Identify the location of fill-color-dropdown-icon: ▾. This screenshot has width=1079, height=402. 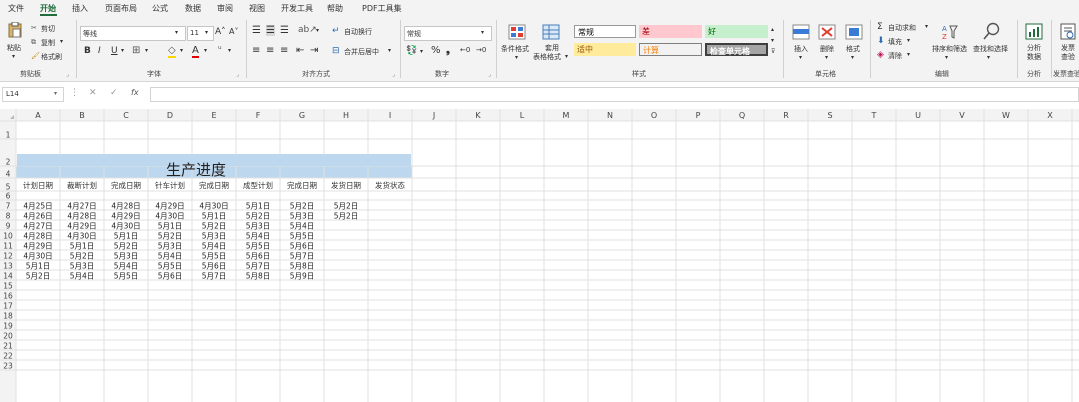
(181, 50).